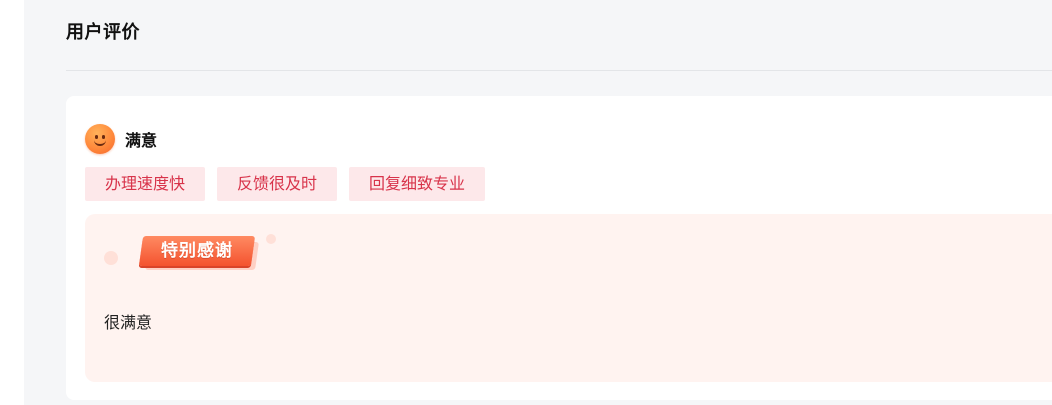 The image size is (1052, 405). I want to click on review-tags: 办理速度快 反馈很及时 回复细致专业, so click(291, 184).